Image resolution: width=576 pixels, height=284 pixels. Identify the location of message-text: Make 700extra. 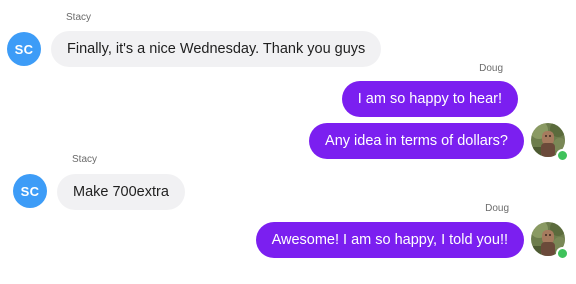
(121, 192).